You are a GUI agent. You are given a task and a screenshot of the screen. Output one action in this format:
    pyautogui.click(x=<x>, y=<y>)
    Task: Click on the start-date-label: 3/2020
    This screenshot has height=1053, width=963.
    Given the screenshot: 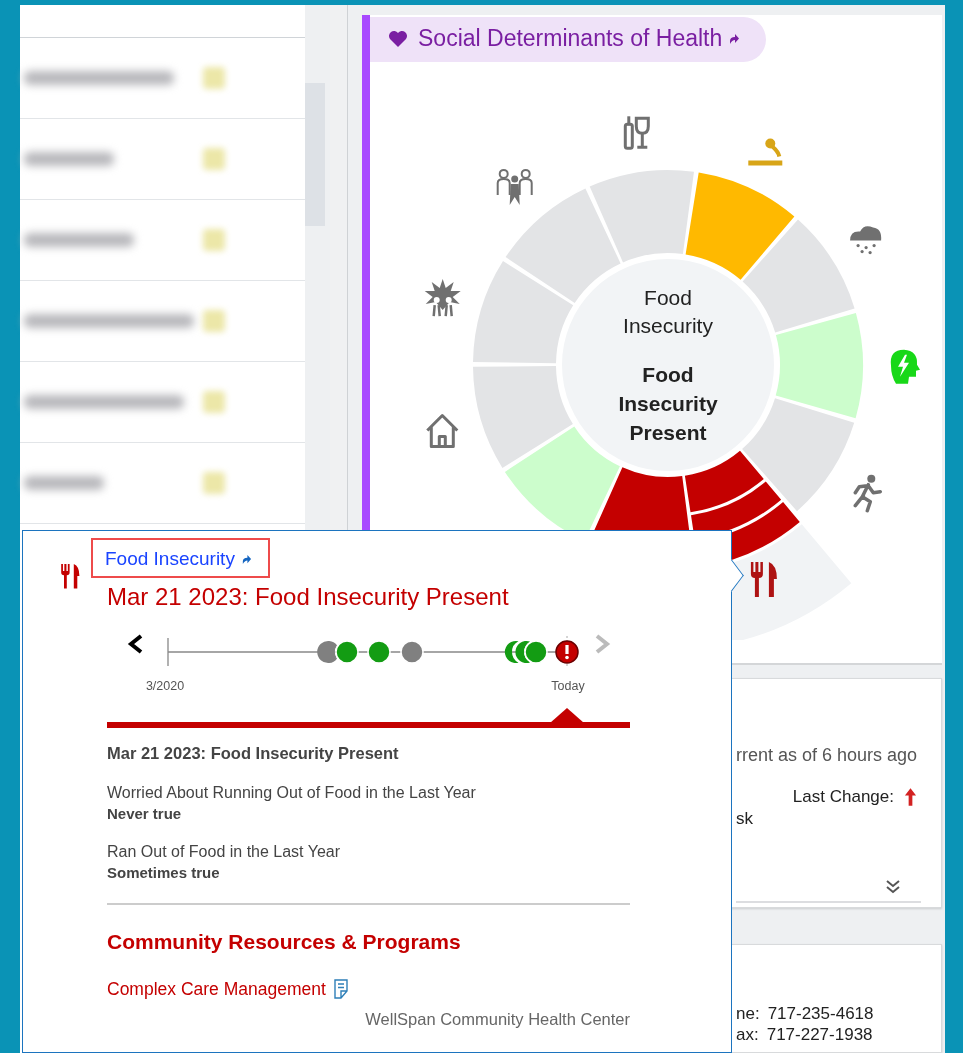 What is the action you would take?
    pyautogui.click(x=165, y=686)
    